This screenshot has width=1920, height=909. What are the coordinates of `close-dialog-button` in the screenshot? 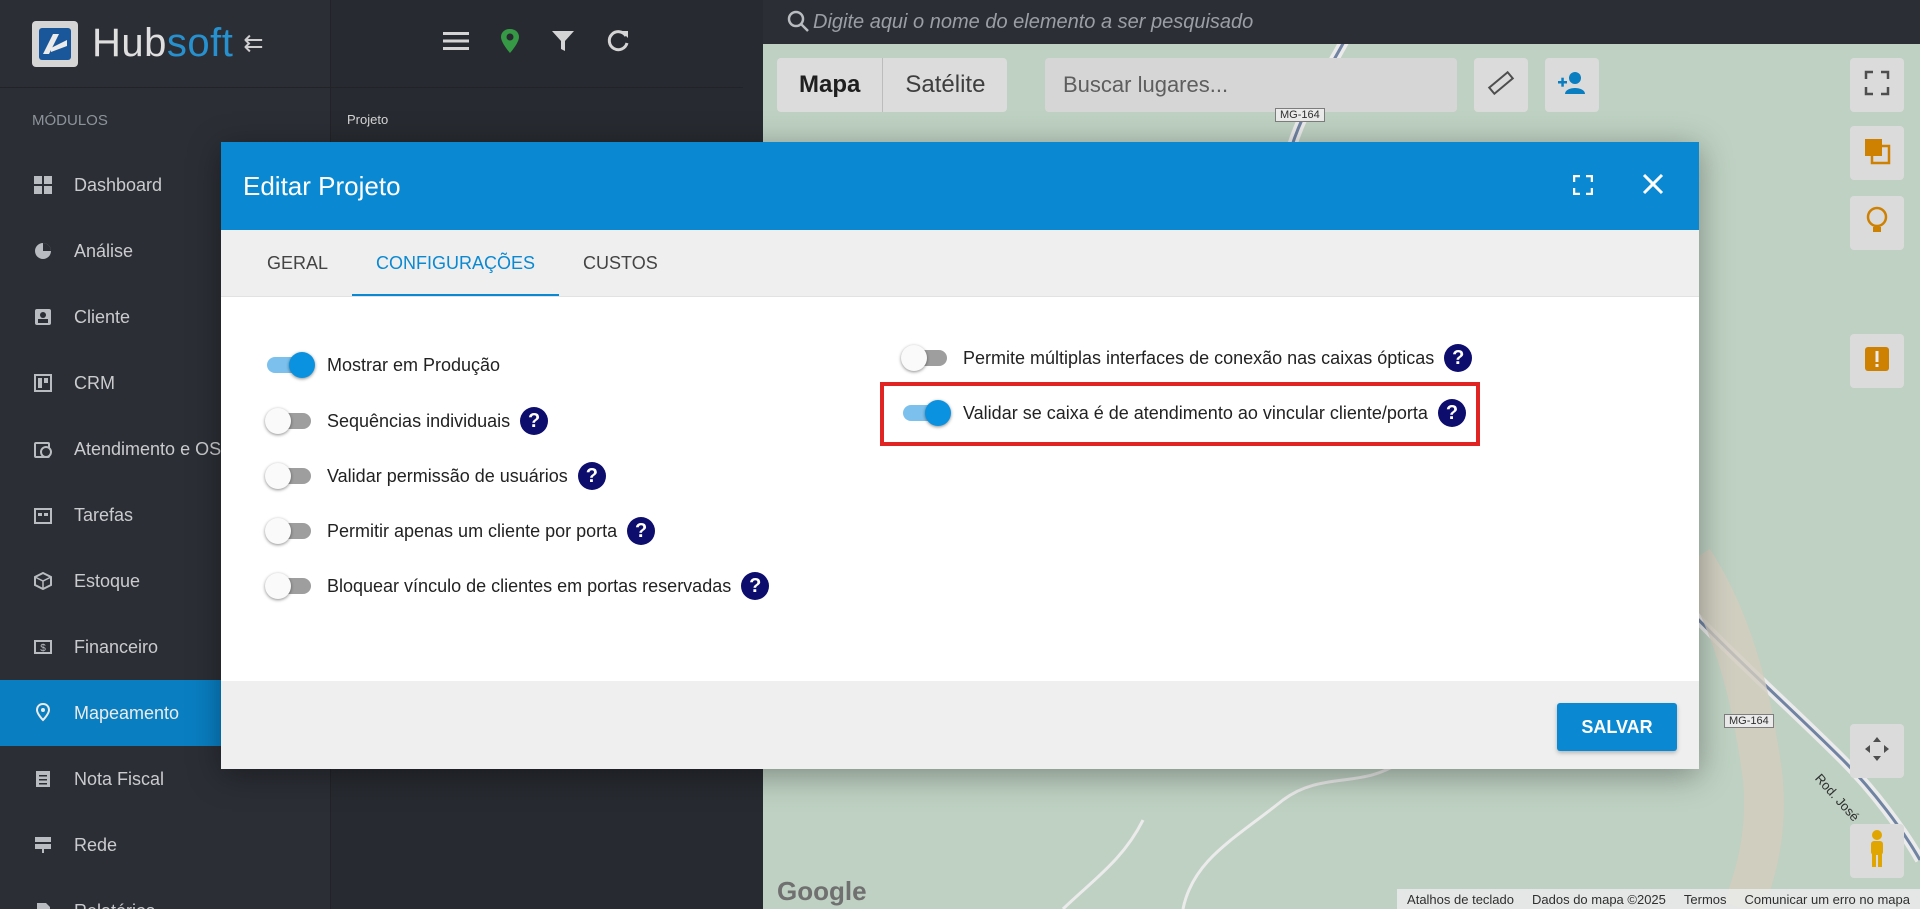 It's located at (1653, 186).